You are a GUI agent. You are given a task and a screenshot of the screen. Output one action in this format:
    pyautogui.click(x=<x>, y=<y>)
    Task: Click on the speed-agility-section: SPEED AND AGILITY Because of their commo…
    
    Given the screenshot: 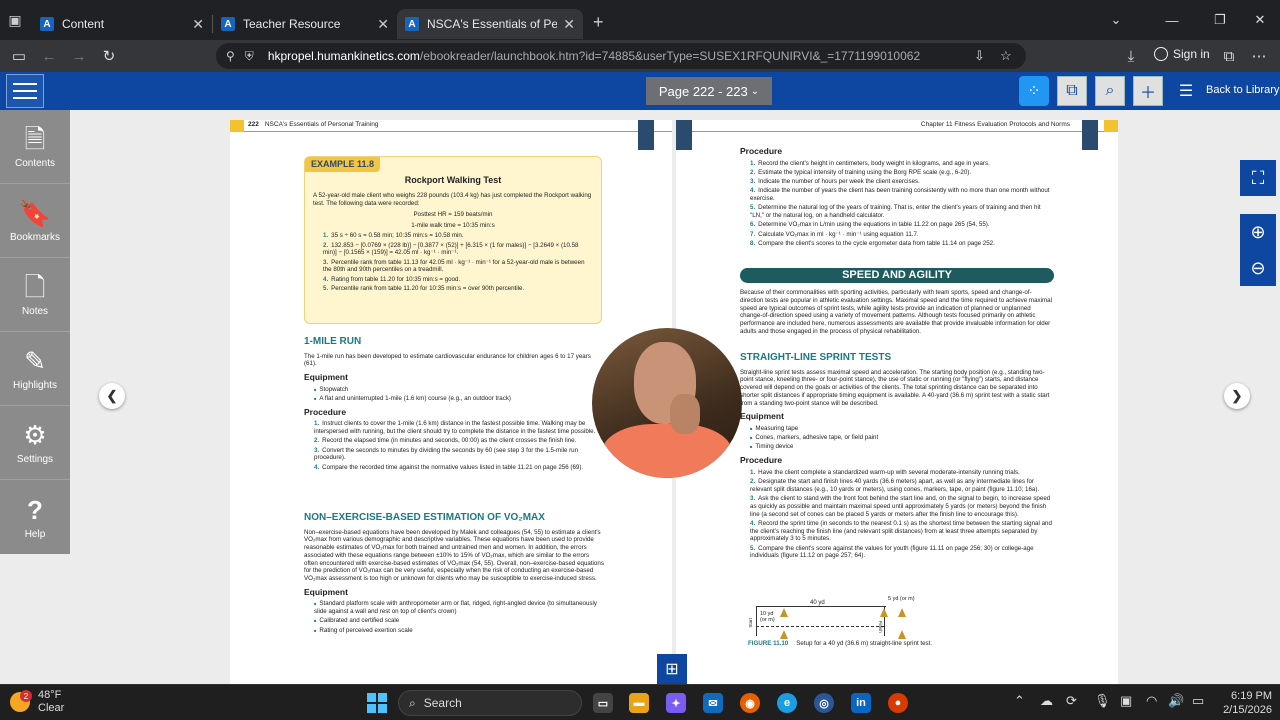 What is the action you would take?
    pyautogui.click(x=897, y=302)
    